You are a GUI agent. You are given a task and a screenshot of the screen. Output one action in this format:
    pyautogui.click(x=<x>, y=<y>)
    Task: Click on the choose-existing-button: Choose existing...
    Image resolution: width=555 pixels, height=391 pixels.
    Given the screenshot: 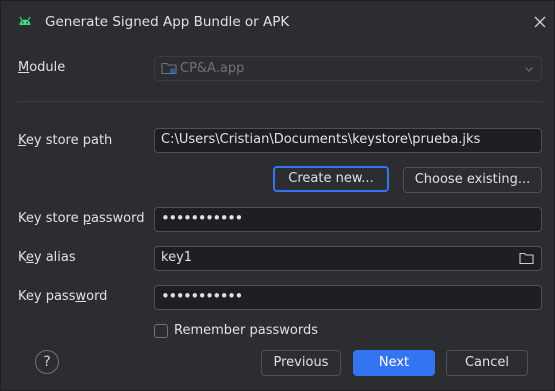 What is the action you would take?
    pyautogui.click(x=472, y=180)
    